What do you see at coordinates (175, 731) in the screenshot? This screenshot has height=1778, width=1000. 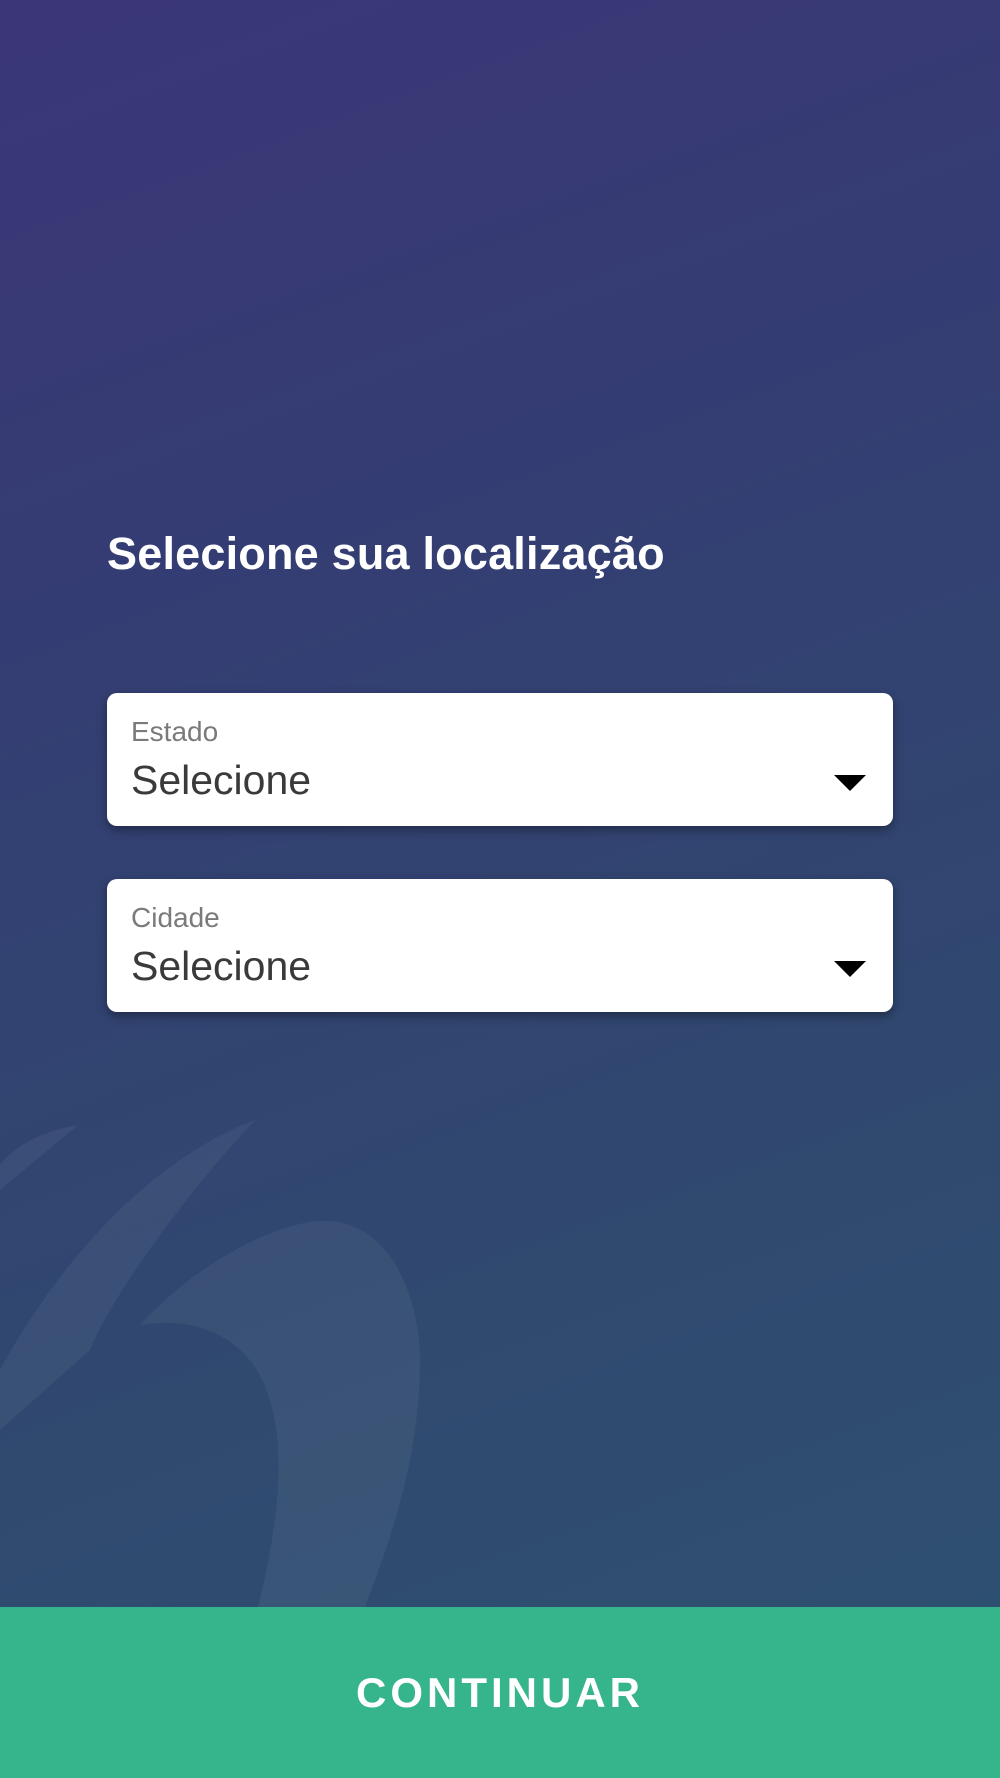 I see `estado-label: Estado` at bounding box center [175, 731].